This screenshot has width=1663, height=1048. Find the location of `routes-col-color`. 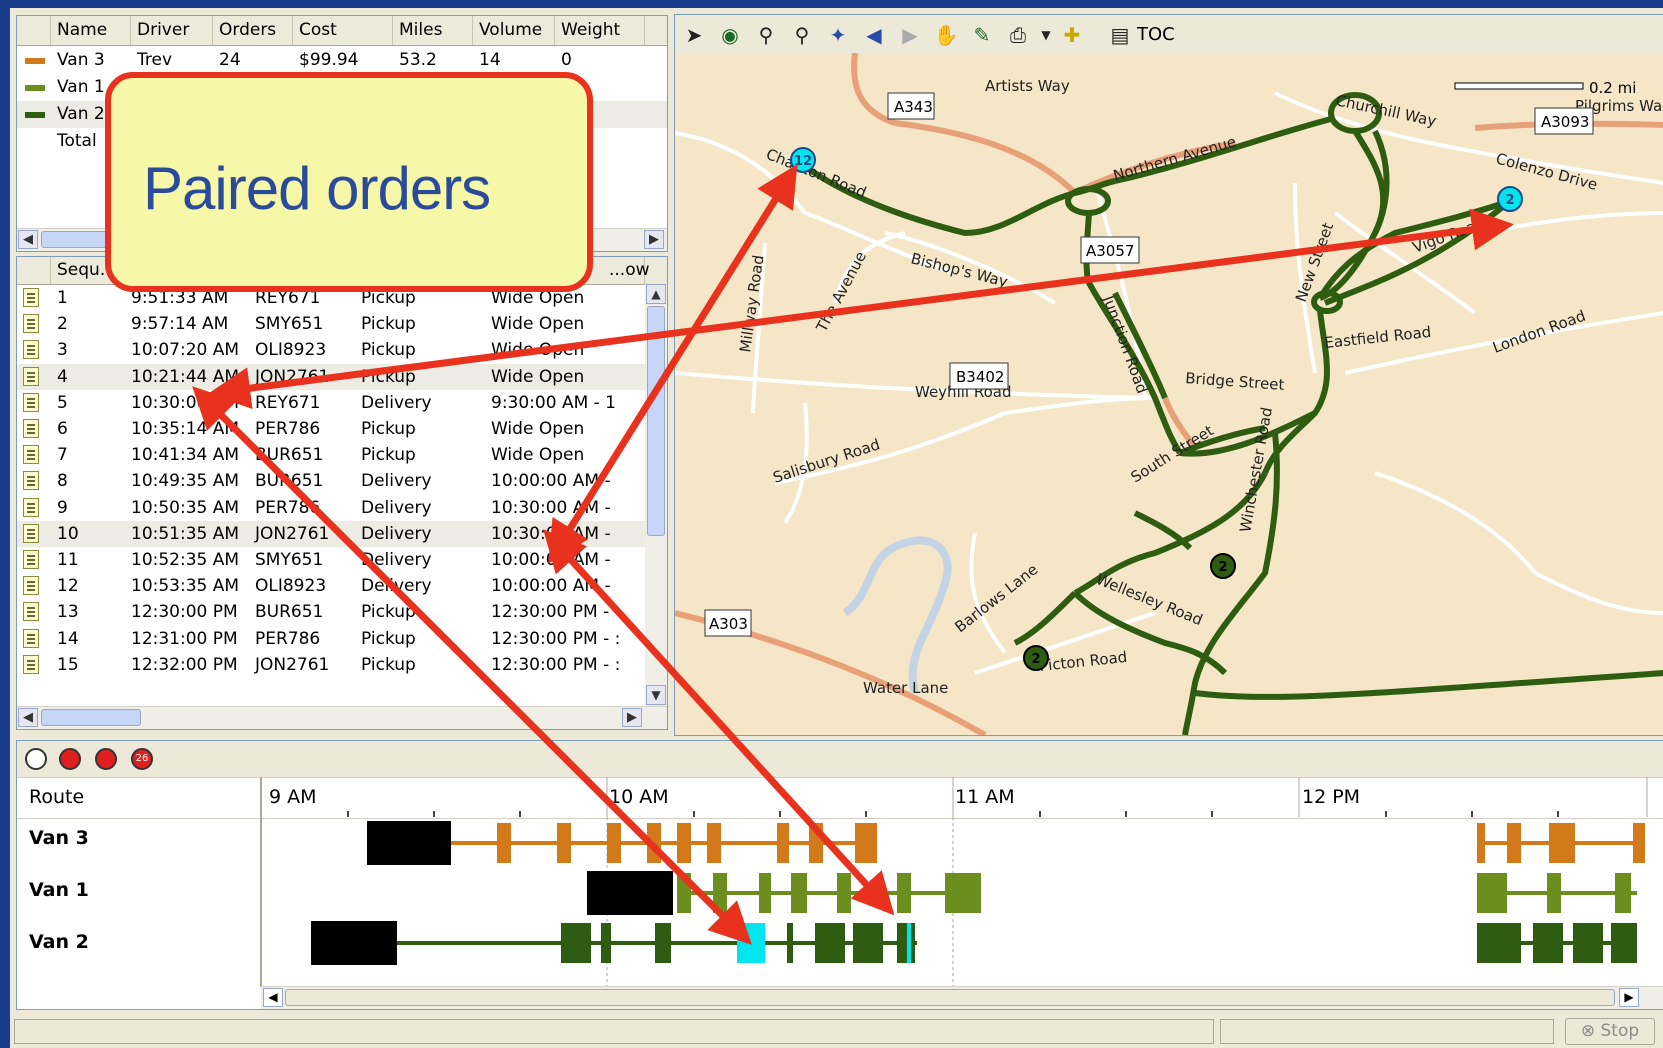

routes-col-color is located at coordinates (34, 30).